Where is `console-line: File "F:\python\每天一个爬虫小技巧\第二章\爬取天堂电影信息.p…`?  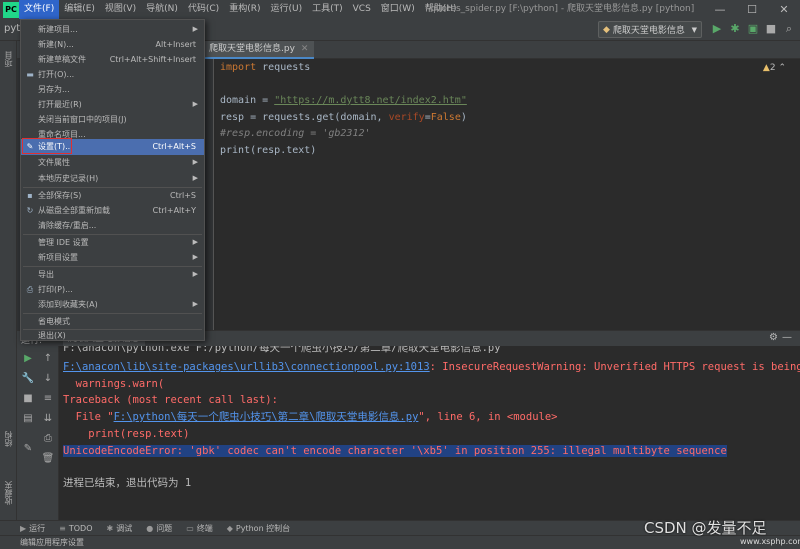
console-line: File "F:\python\每天一个爬虫小技巧\第二章\爬取天堂电影信息.p… is located at coordinates (310, 417).